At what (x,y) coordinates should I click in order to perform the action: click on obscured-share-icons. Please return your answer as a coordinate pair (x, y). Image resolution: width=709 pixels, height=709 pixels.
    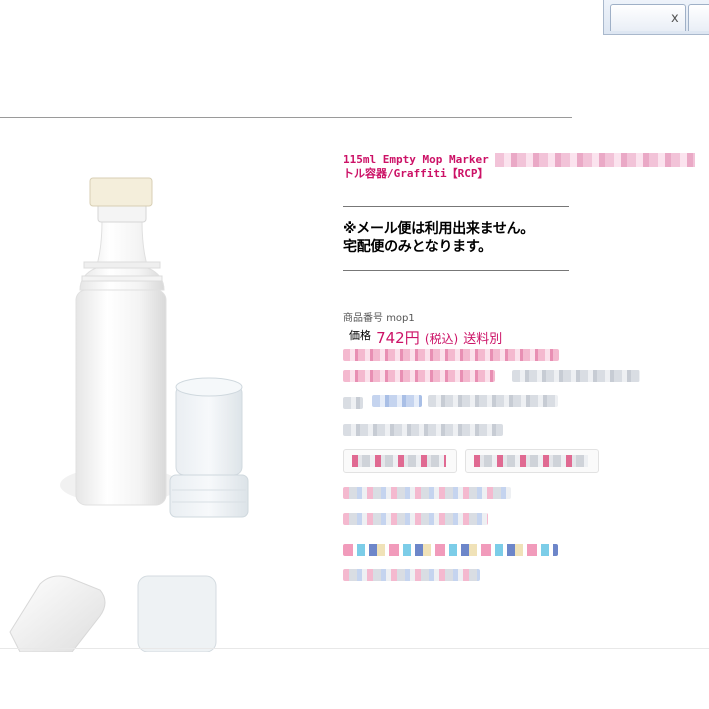
    Looking at the image, I should click on (450, 550).